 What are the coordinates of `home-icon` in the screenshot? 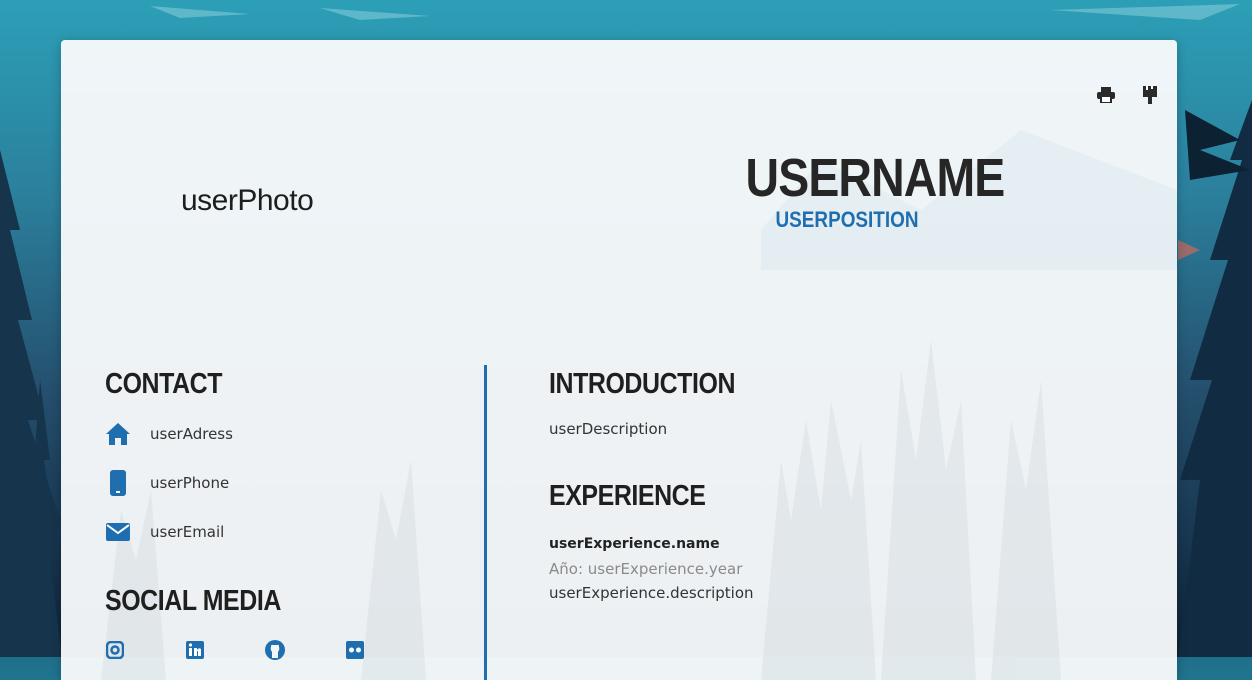 It's located at (118, 434).